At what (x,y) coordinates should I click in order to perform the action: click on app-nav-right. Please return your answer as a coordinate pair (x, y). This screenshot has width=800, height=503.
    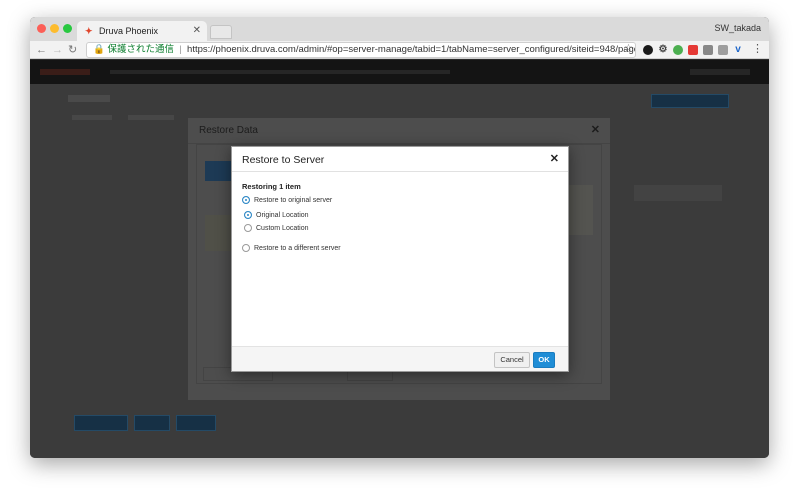
    Looking at the image, I should click on (720, 72).